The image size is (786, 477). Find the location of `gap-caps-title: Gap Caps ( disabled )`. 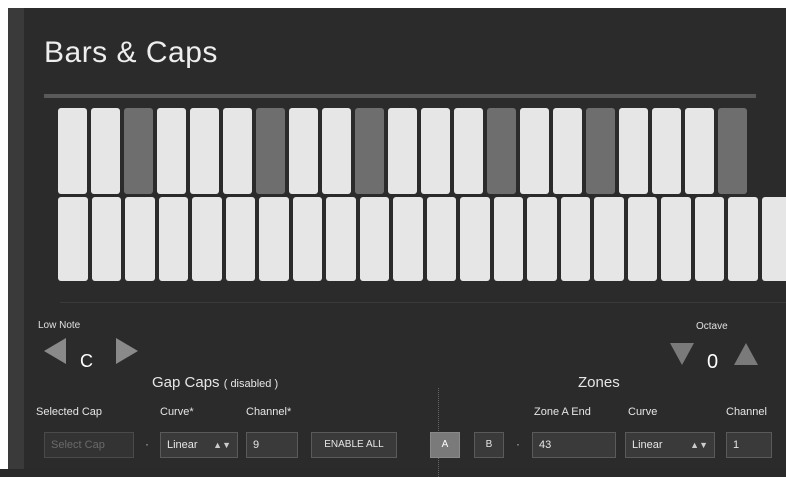

gap-caps-title: Gap Caps ( disabled ) is located at coordinates (215, 382).